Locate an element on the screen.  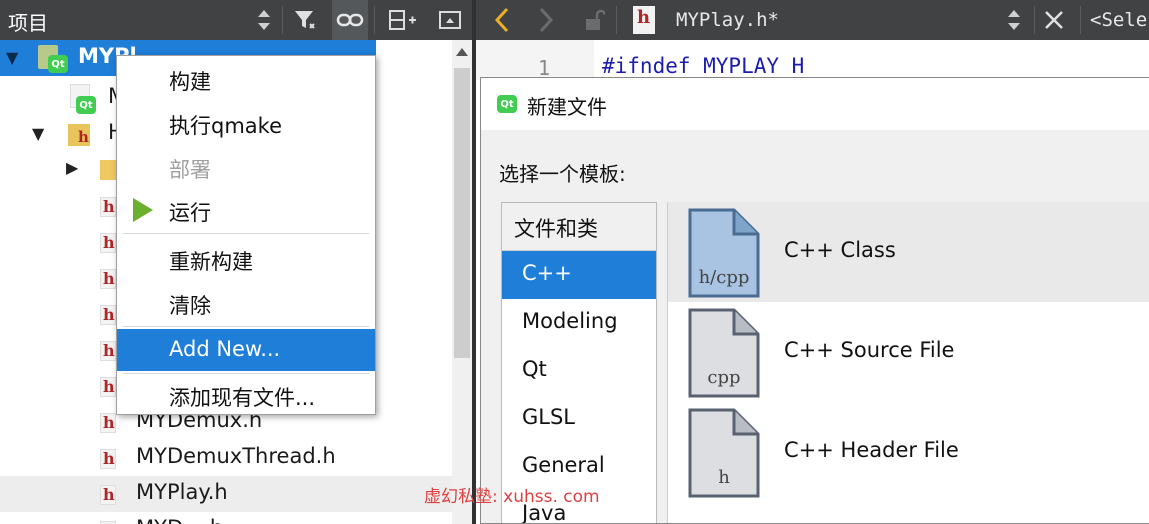
menu-item-deploy: 部署 is located at coordinates (190, 170).